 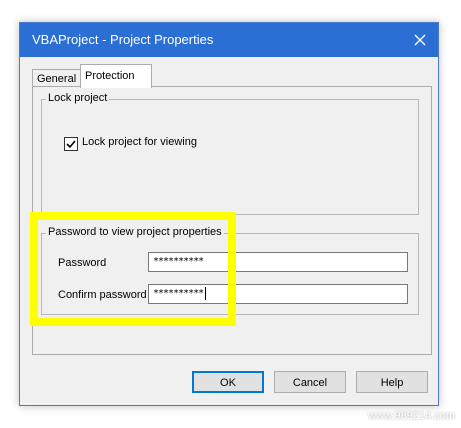 What do you see at coordinates (123, 39) in the screenshot?
I see `window-title: VBAProject - Project Properties` at bounding box center [123, 39].